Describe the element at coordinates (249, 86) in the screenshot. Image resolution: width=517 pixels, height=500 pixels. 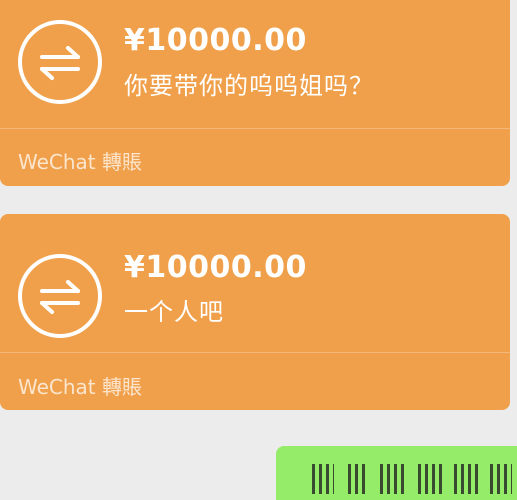
I see `transfer-note: 你要带你的呜呜姐吗？` at that location.